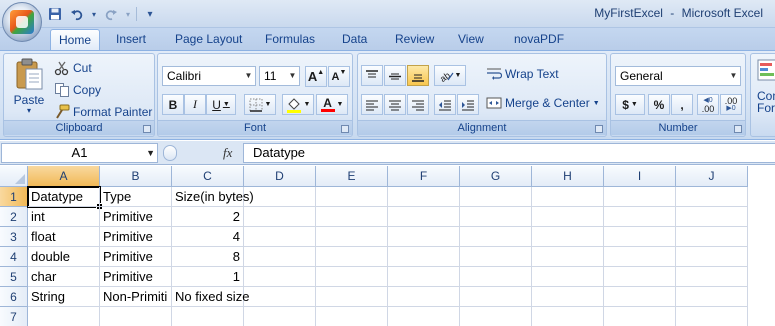  What do you see at coordinates (424, 297) in the screenshot?
I see `cell-f6` at bounding box center [424, 297].